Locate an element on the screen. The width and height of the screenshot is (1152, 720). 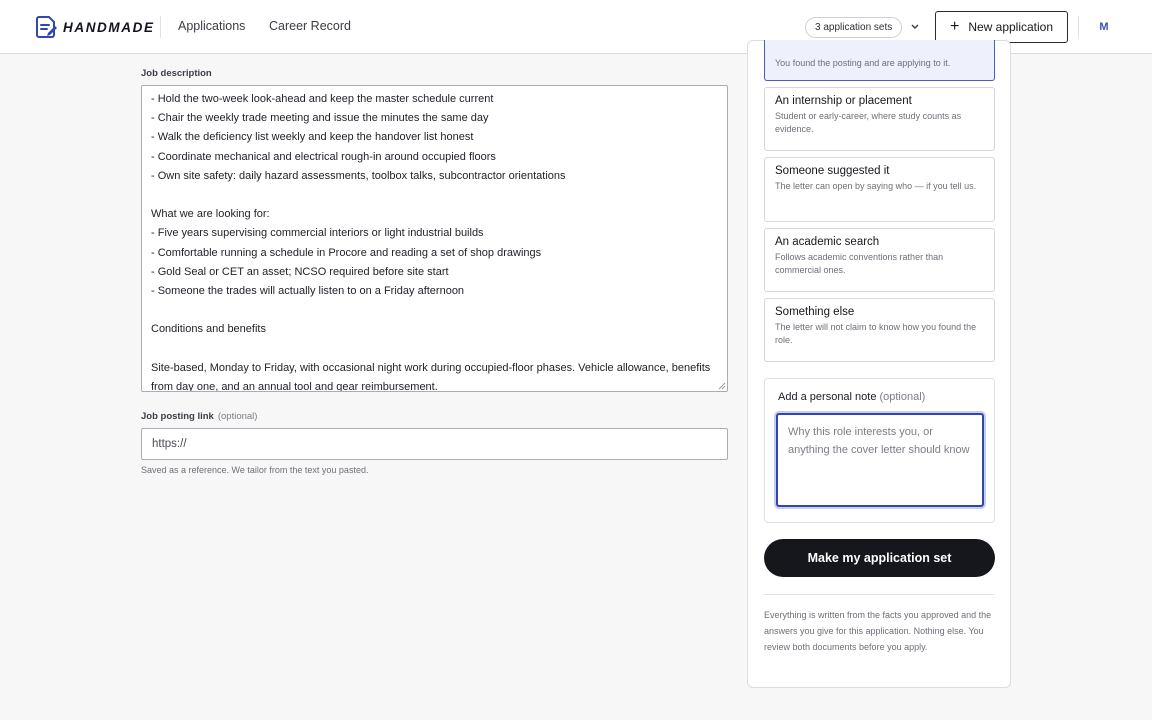
option-title: Someone suggested it is located at coordinates (832, 171).